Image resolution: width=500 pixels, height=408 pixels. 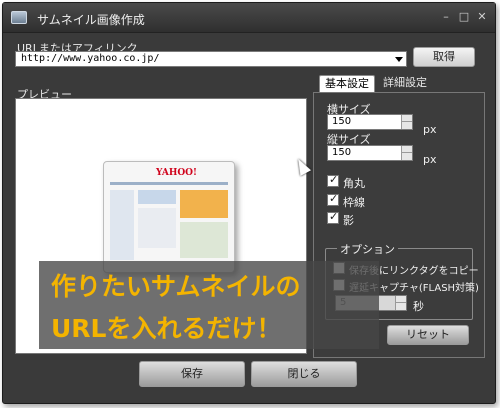 I want to click on thumbnail-content, so click(x=157, y=228).